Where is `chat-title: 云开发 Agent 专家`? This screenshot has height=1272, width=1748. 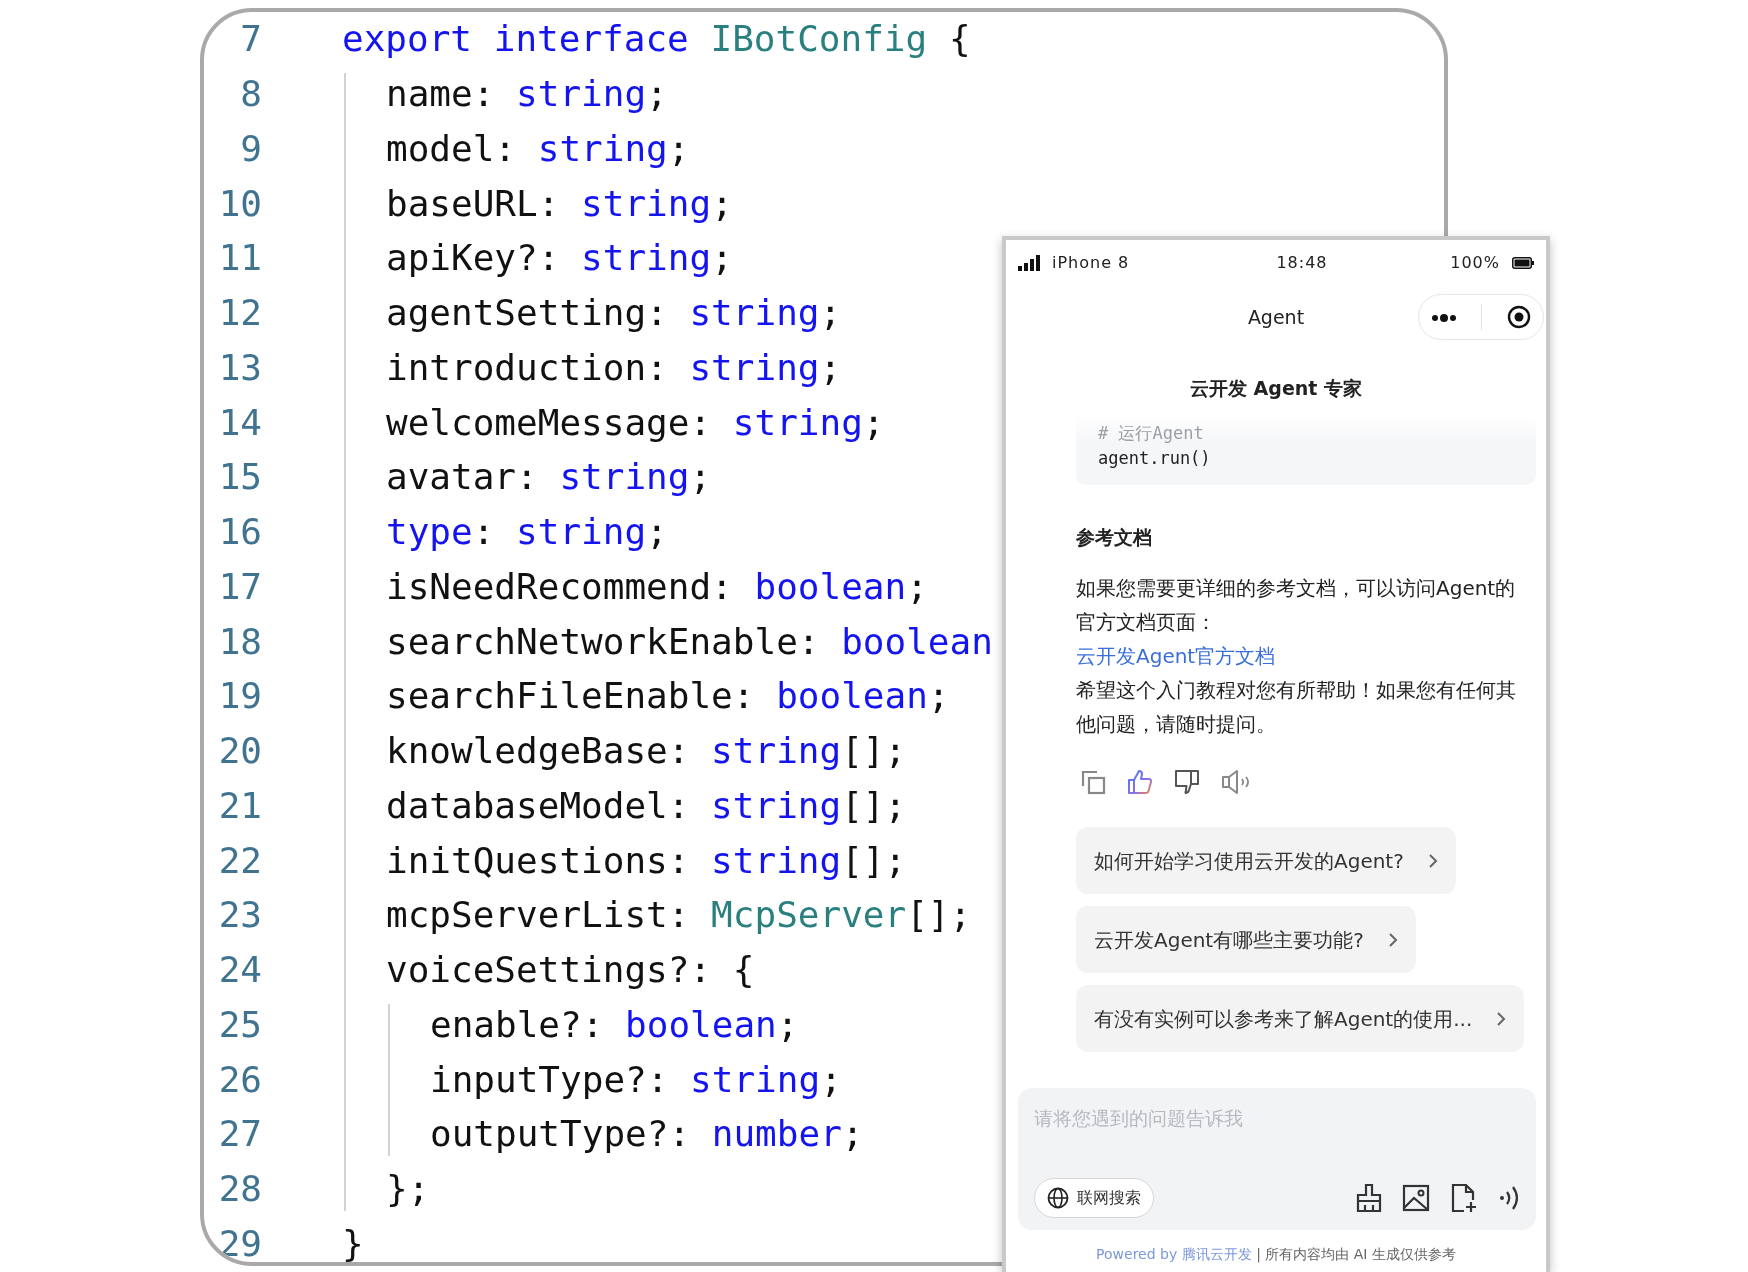
chat-title: 云开发 Agent 专家 is located at coordinates (1276, 388).